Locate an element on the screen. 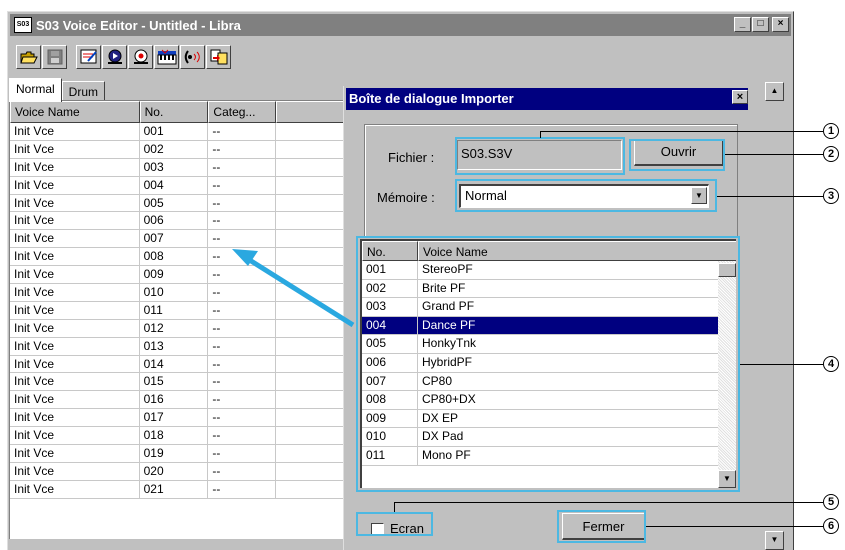  table-row: Init Vce 017 -- is located at coordinates (177, 418).